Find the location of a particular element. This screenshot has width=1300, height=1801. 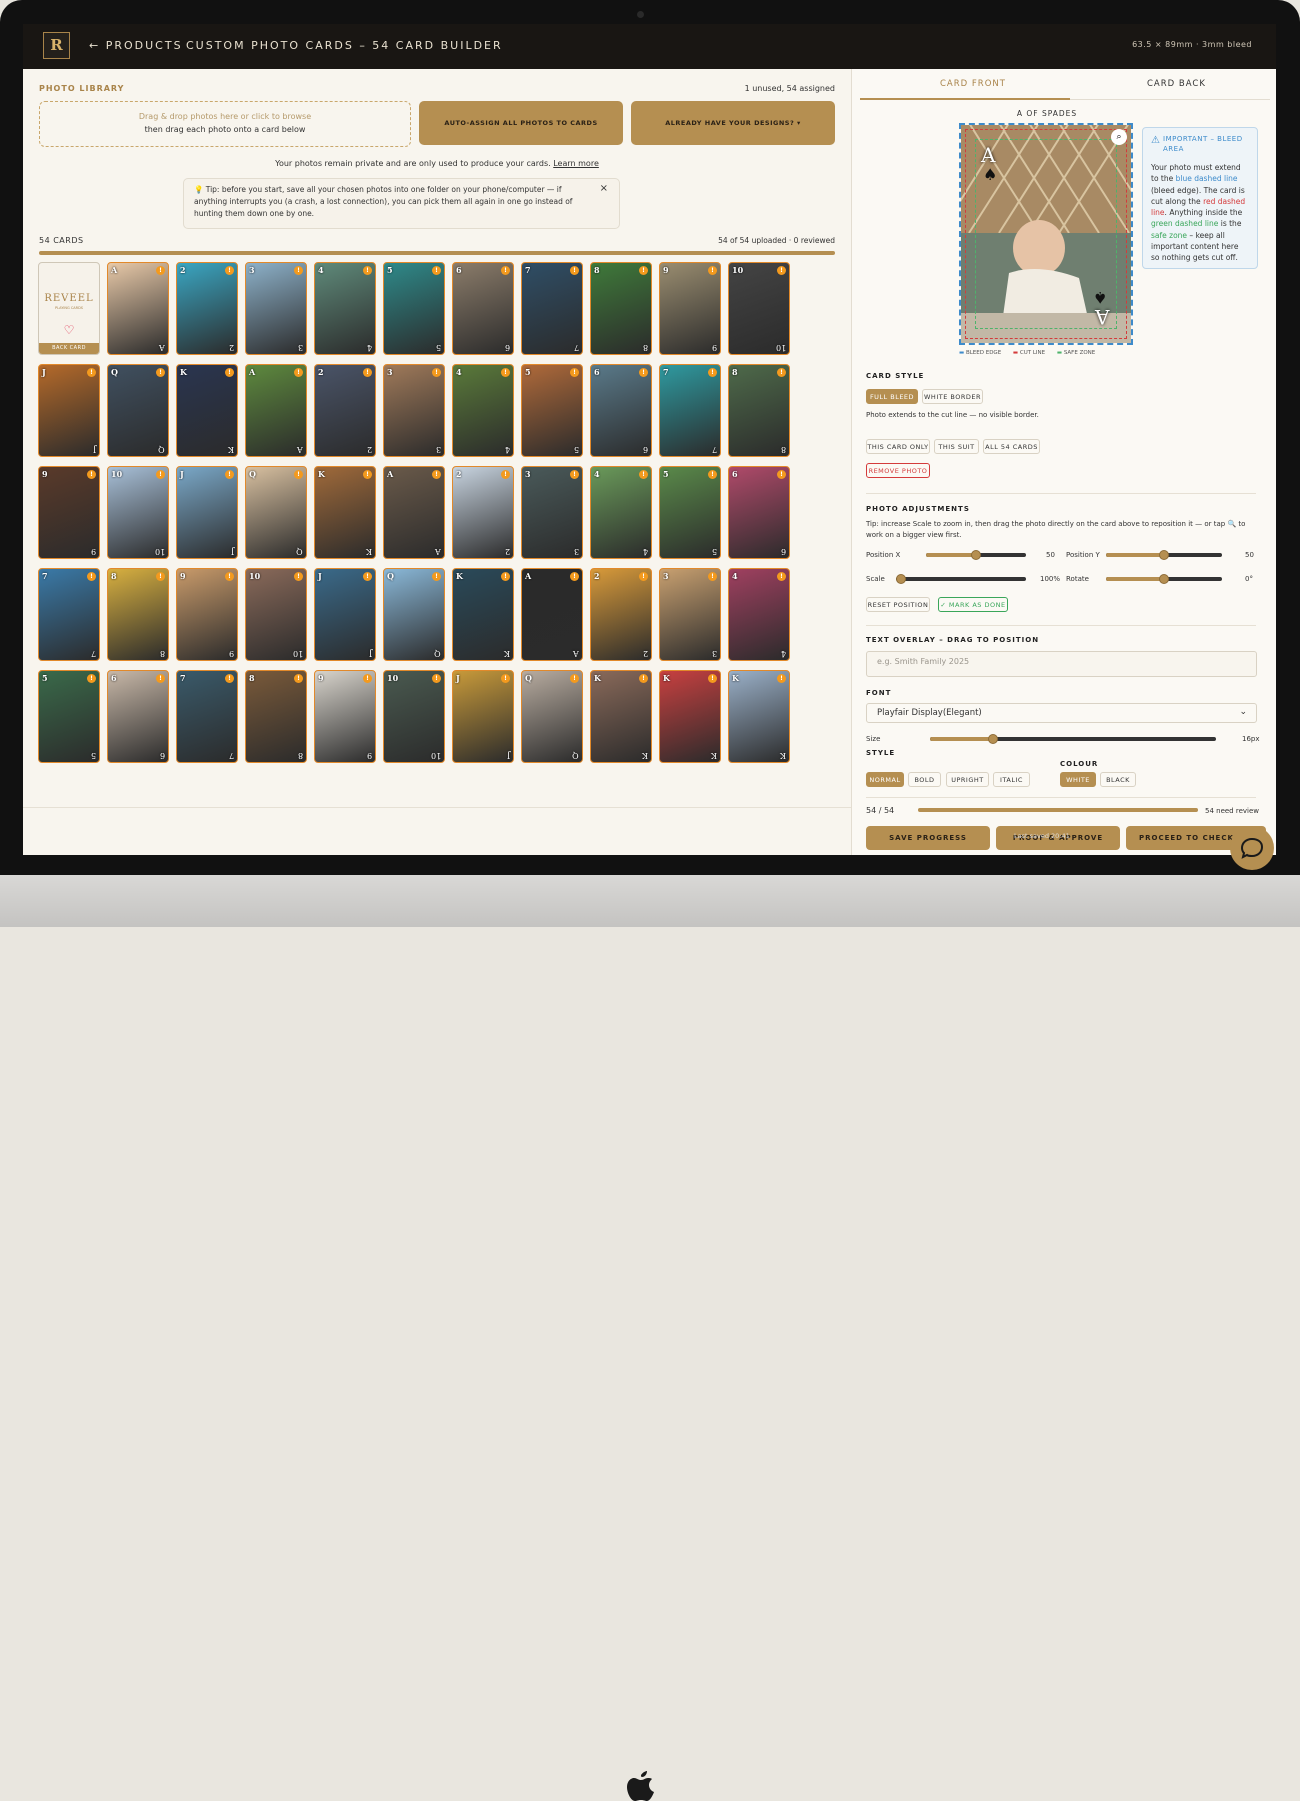

apply-this-suit-button: THIS SUIT is located at coordinates (956, 446).